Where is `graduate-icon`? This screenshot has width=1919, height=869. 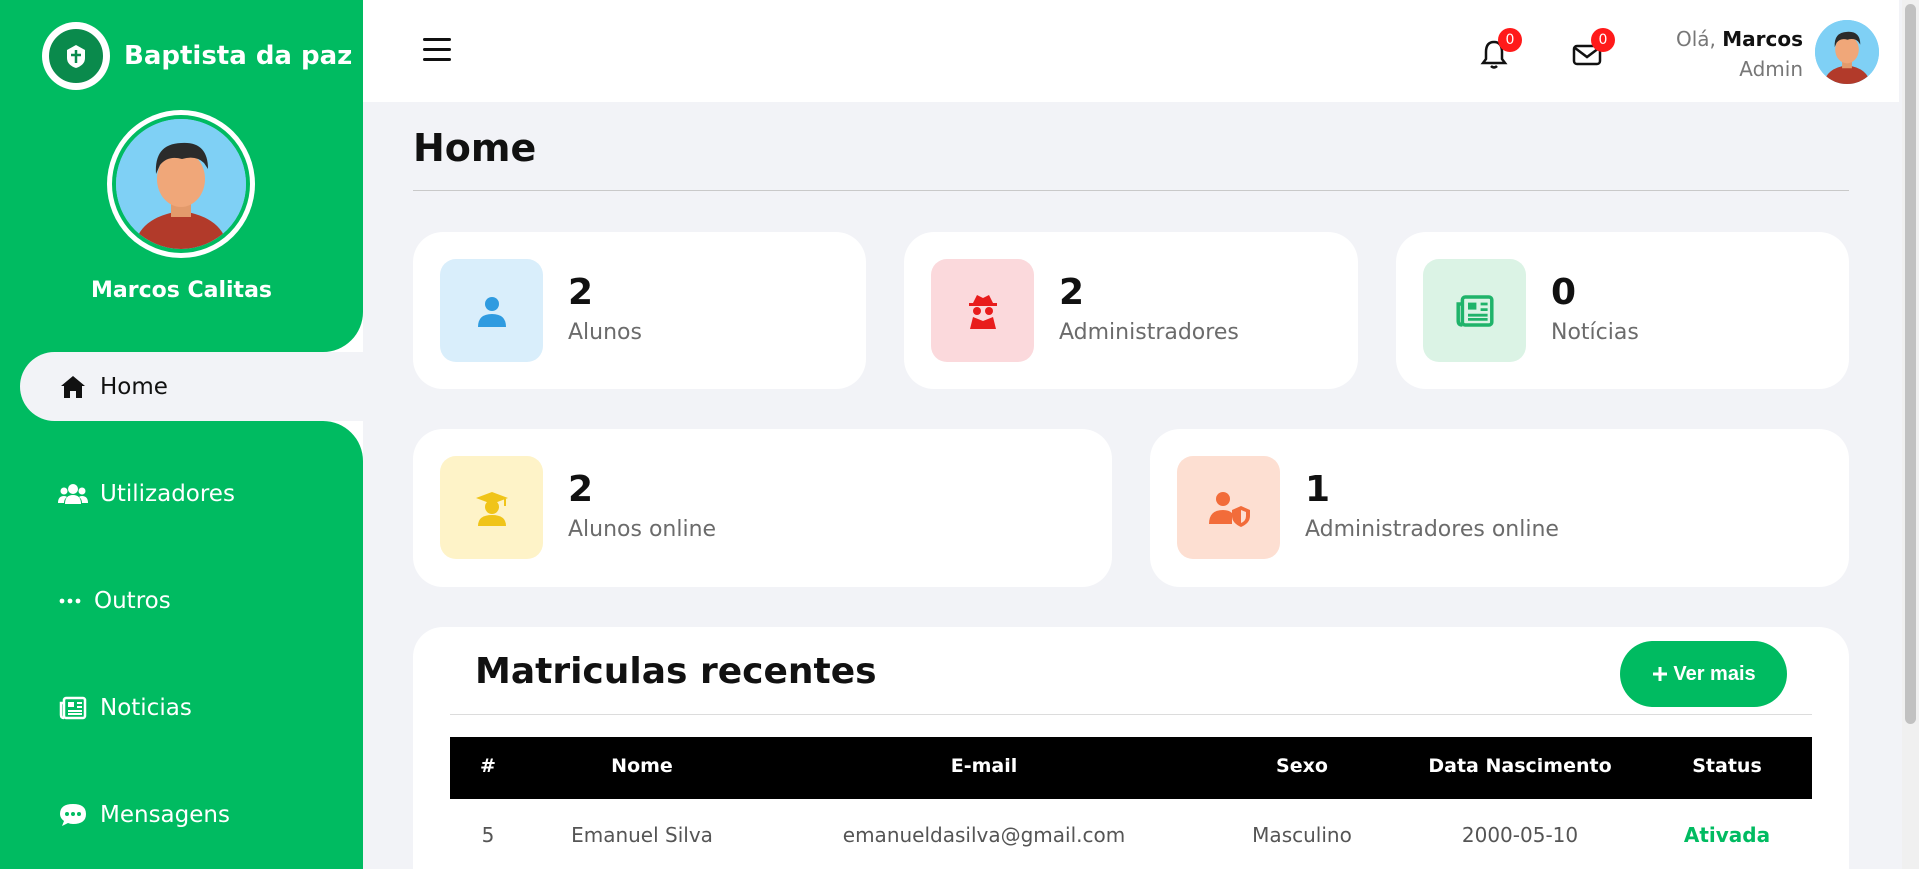
graduate-icon is located at coordinates (491, 507).